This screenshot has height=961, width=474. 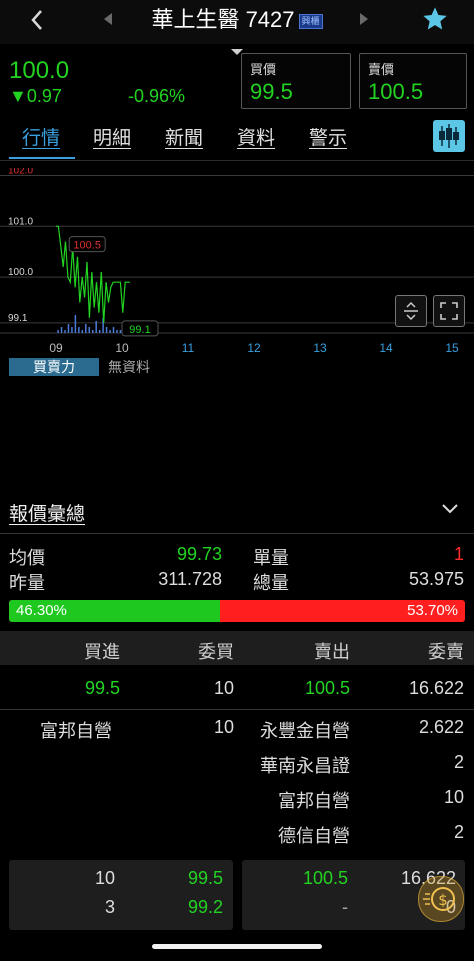 What do you see at coordinates (441, 727) in the screenshot?
I see `broker-sell-qty: 2.622` at bounding box center [441, 727].